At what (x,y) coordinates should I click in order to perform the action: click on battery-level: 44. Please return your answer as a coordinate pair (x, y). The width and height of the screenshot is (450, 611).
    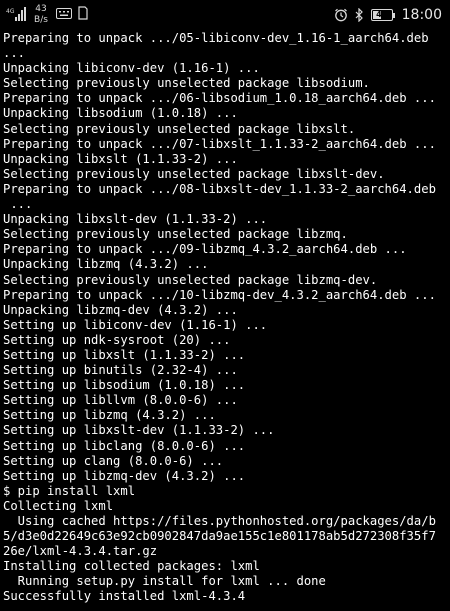
    Looking at the image, I should click on (382, 14).